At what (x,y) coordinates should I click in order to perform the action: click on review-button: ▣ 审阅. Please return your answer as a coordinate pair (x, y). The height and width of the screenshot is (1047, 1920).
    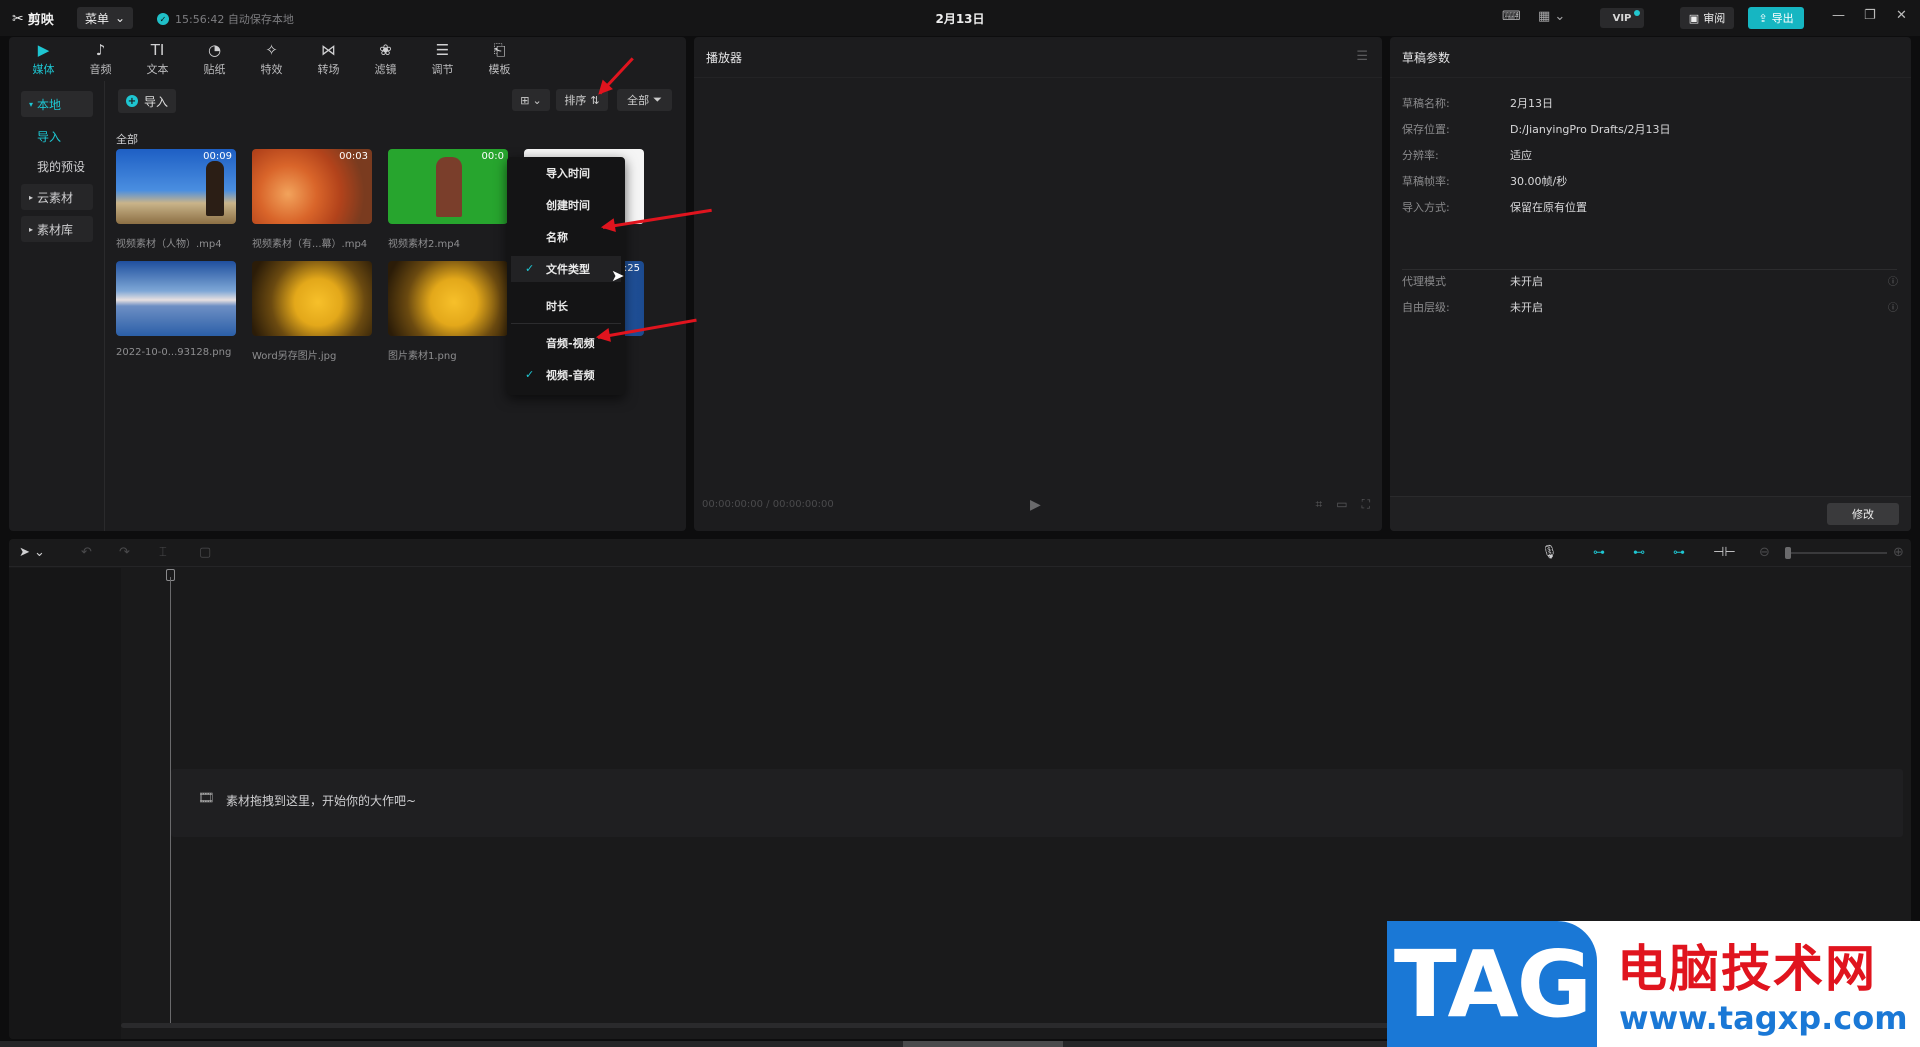
    Looking at the image, I should click on (1707, 18).